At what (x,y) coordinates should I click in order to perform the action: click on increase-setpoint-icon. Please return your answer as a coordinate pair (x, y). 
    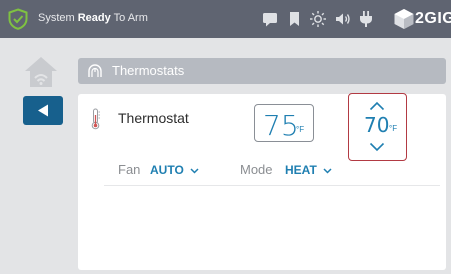
    Looking at the image, I should click on (377, 106).